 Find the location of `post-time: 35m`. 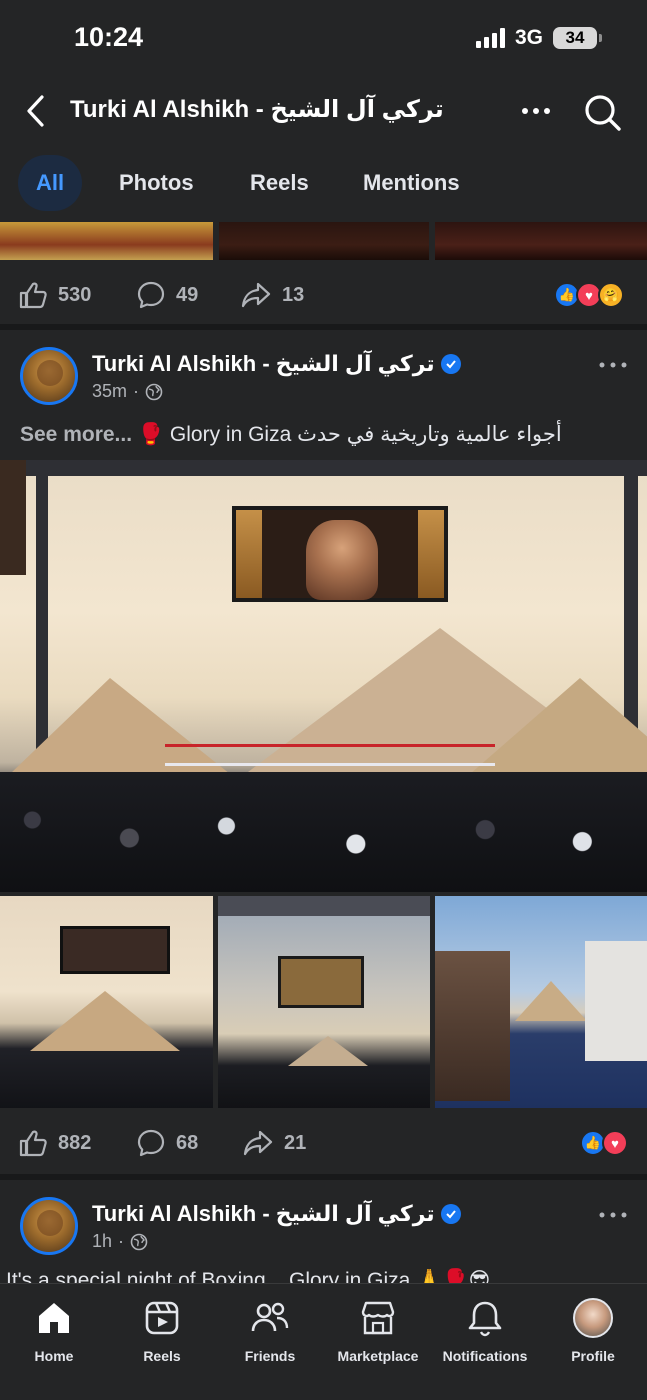

post-time: 35m is located at coordinates (110, 391).